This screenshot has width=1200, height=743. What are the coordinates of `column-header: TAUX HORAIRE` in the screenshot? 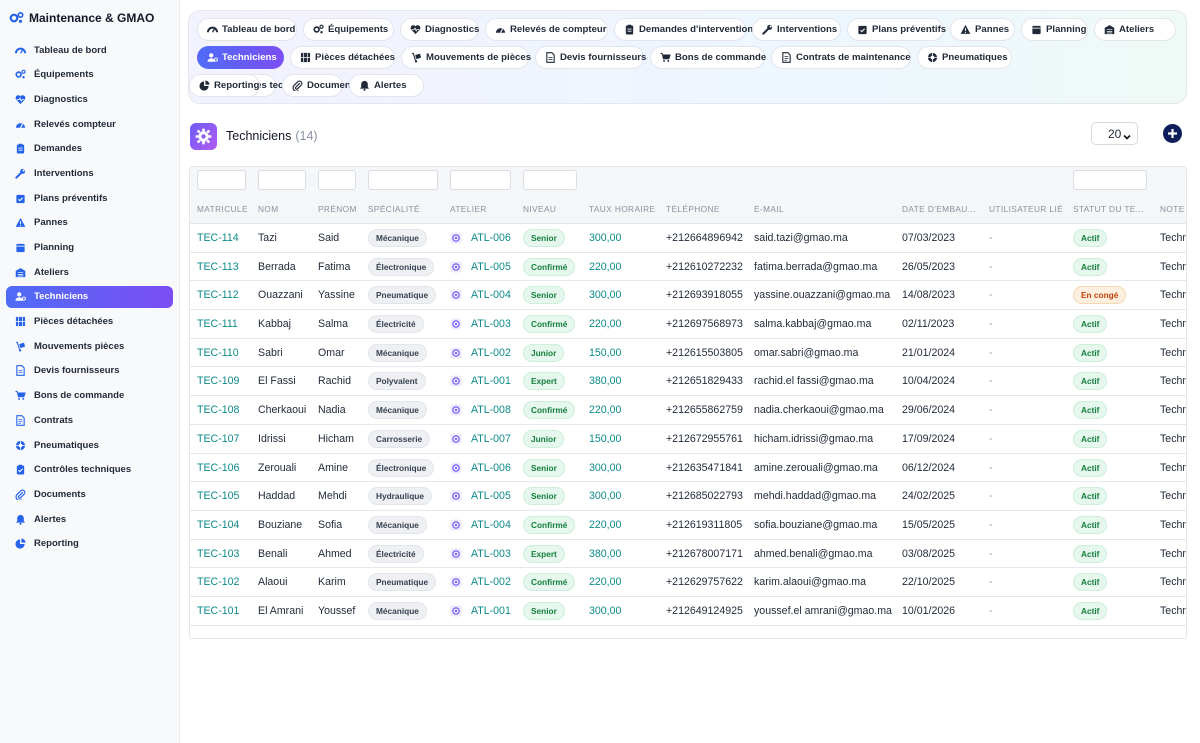 It's located at (625, 209).